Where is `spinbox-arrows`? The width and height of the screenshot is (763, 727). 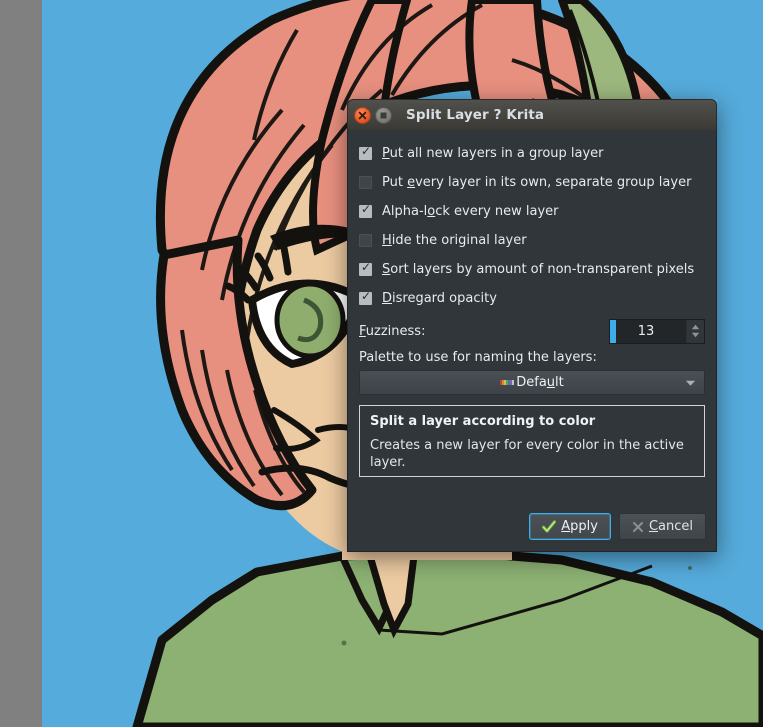
spinbox-arrows is located at coordinates (695, 331).